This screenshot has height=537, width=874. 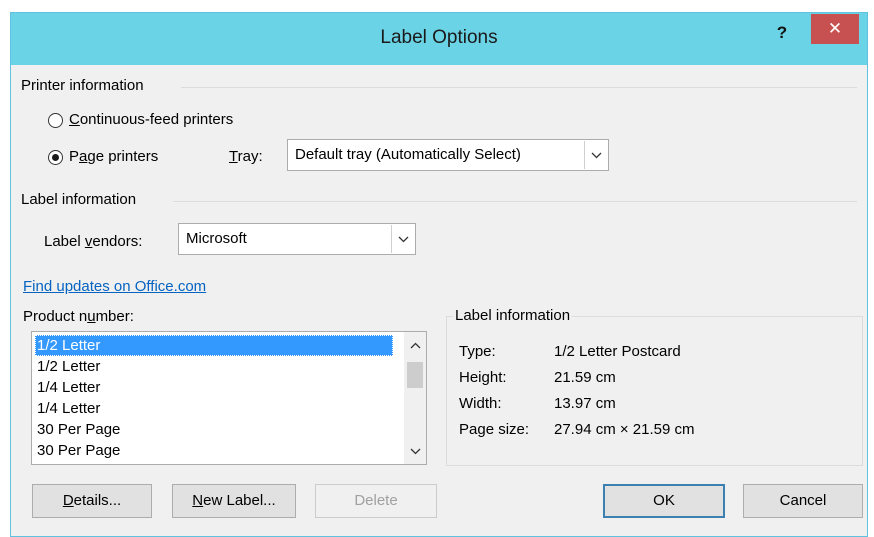 What do you see at coordinates (480, 403) in the screenshot?
I see `width-label: Width:` at bounding box center [480, 403].